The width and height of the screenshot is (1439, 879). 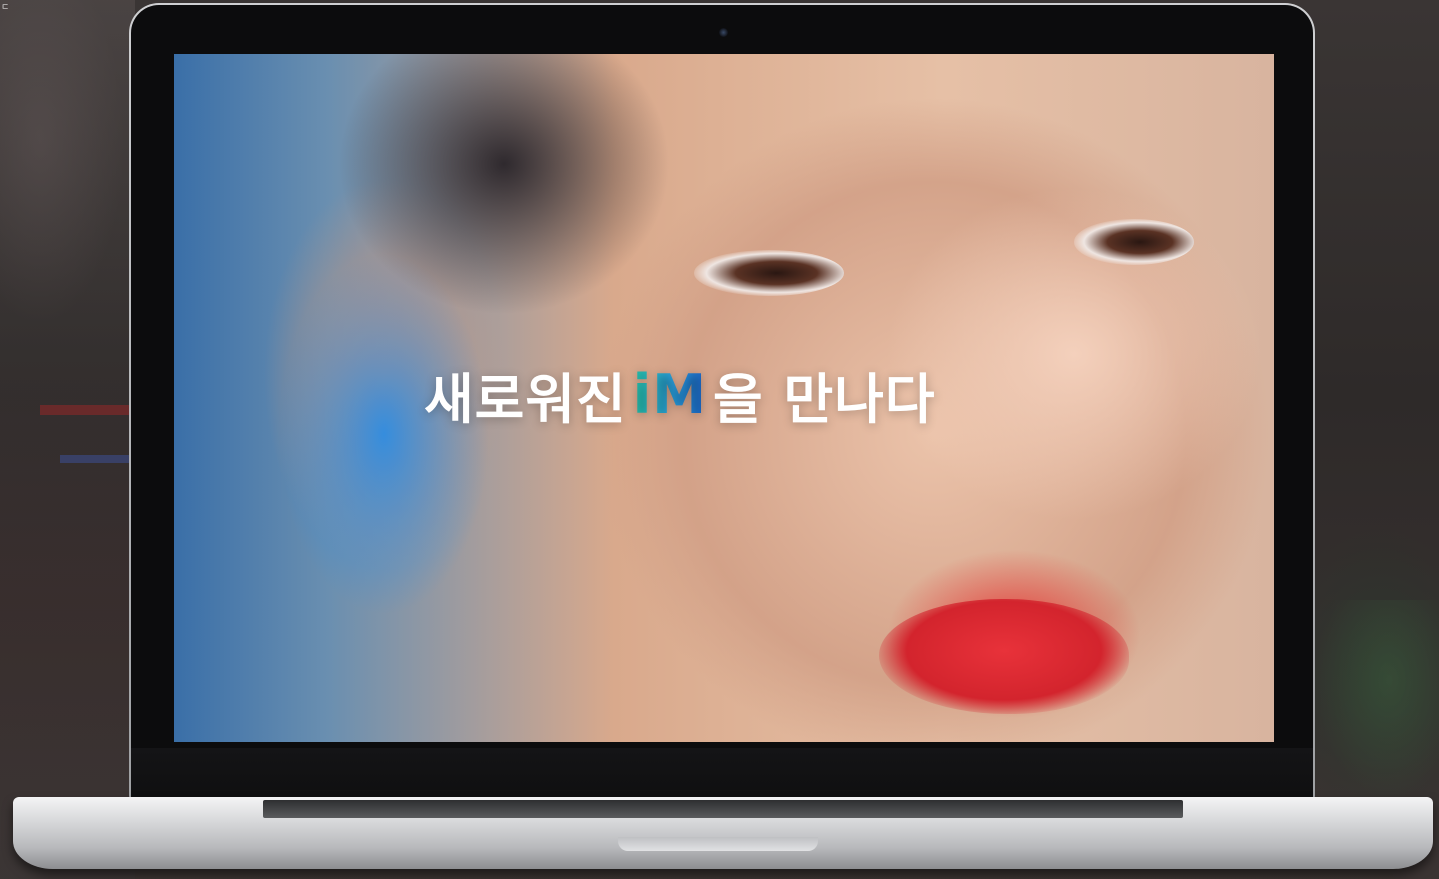 I want to click on lips-graphic, so click(x=1004, y=656).